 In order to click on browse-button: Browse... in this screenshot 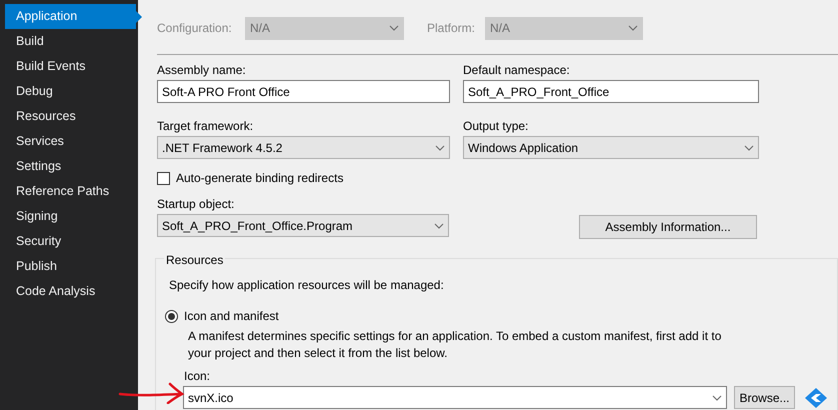, I will do `click(764, 397)`.